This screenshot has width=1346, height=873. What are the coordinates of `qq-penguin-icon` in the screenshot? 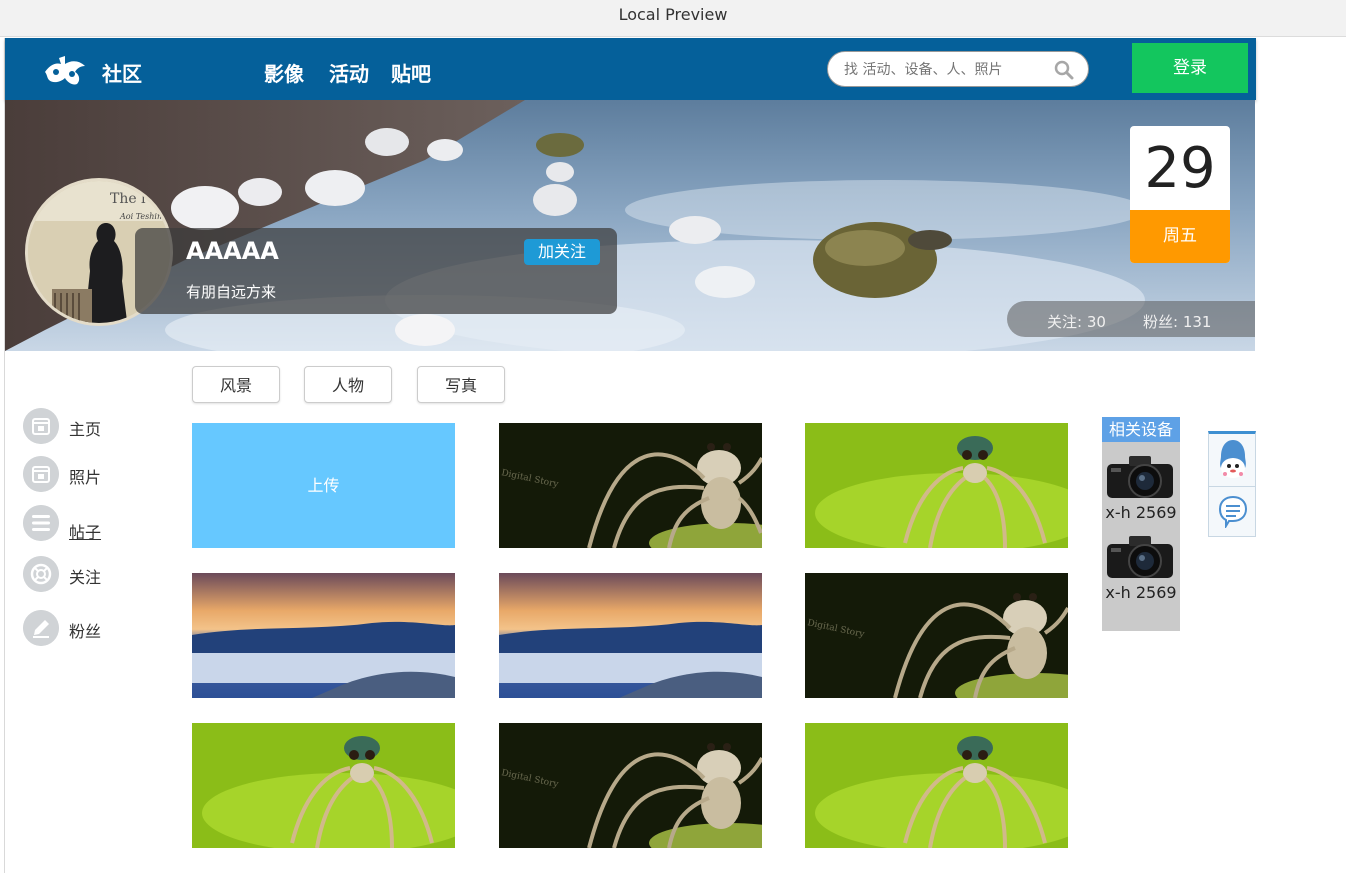 It's located at (1233, 460).